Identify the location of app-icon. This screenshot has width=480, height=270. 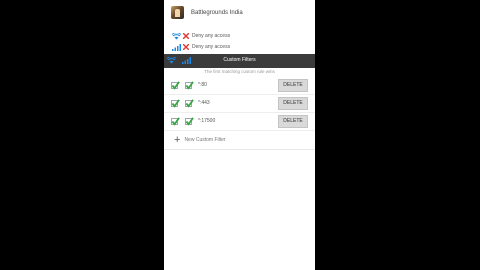
(177, 12).